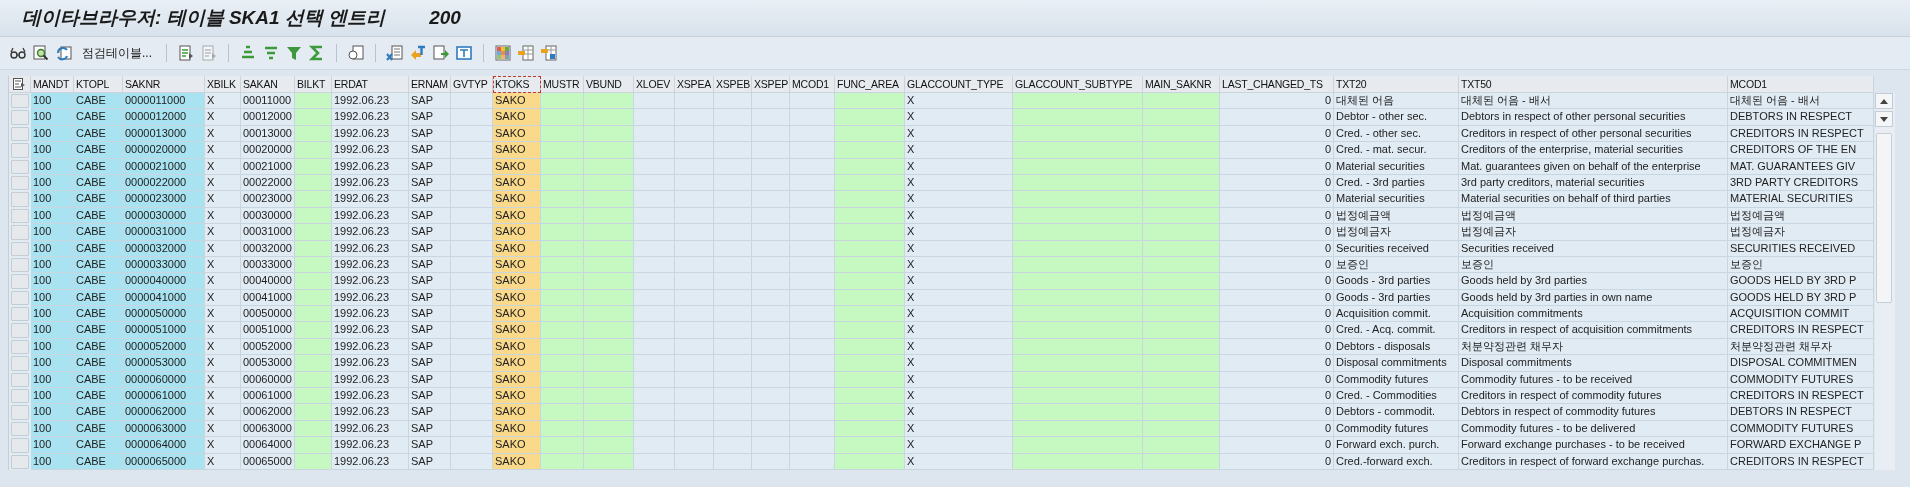 This screenshot has height=487, width=1910. What do you see at coordinates (370, 84) in the screenshot?
I see `column-header: ERDAT` at bounding box center [370, 84].